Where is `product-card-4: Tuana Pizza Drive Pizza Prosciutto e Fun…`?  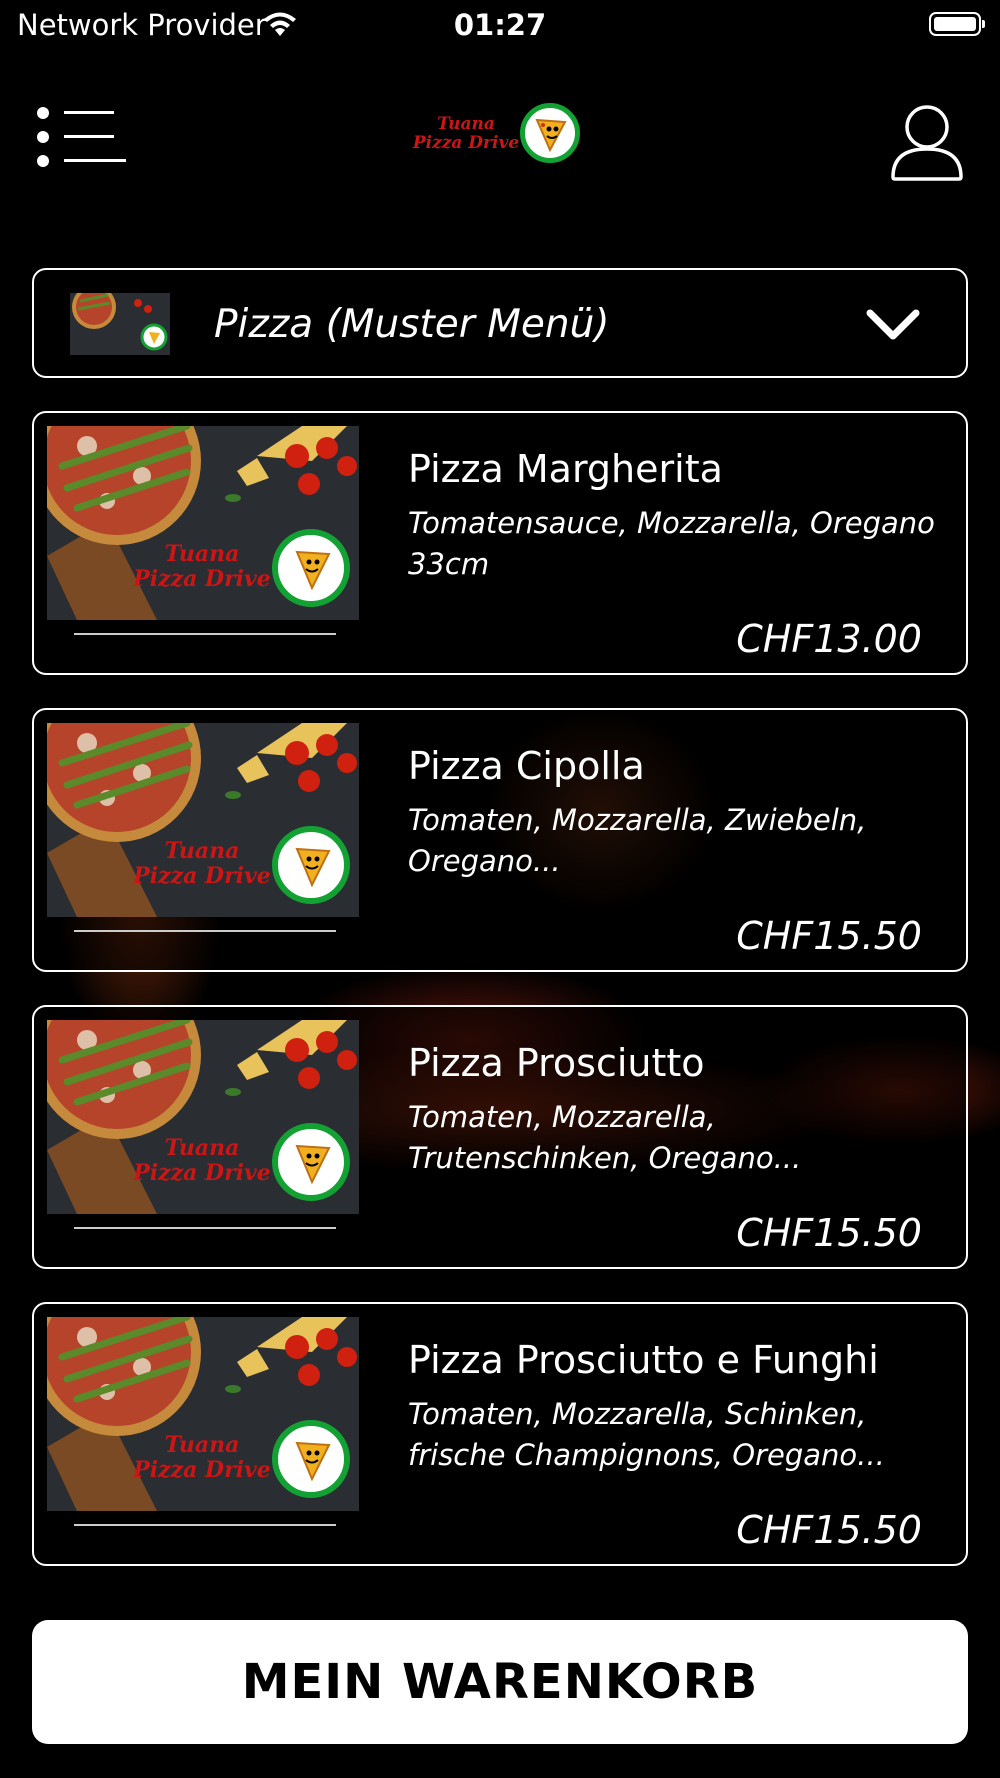
product-card-4: Tuana Pizza Drive Pizza Prosciutto e Fun… is located at coordinates (500, 1434).